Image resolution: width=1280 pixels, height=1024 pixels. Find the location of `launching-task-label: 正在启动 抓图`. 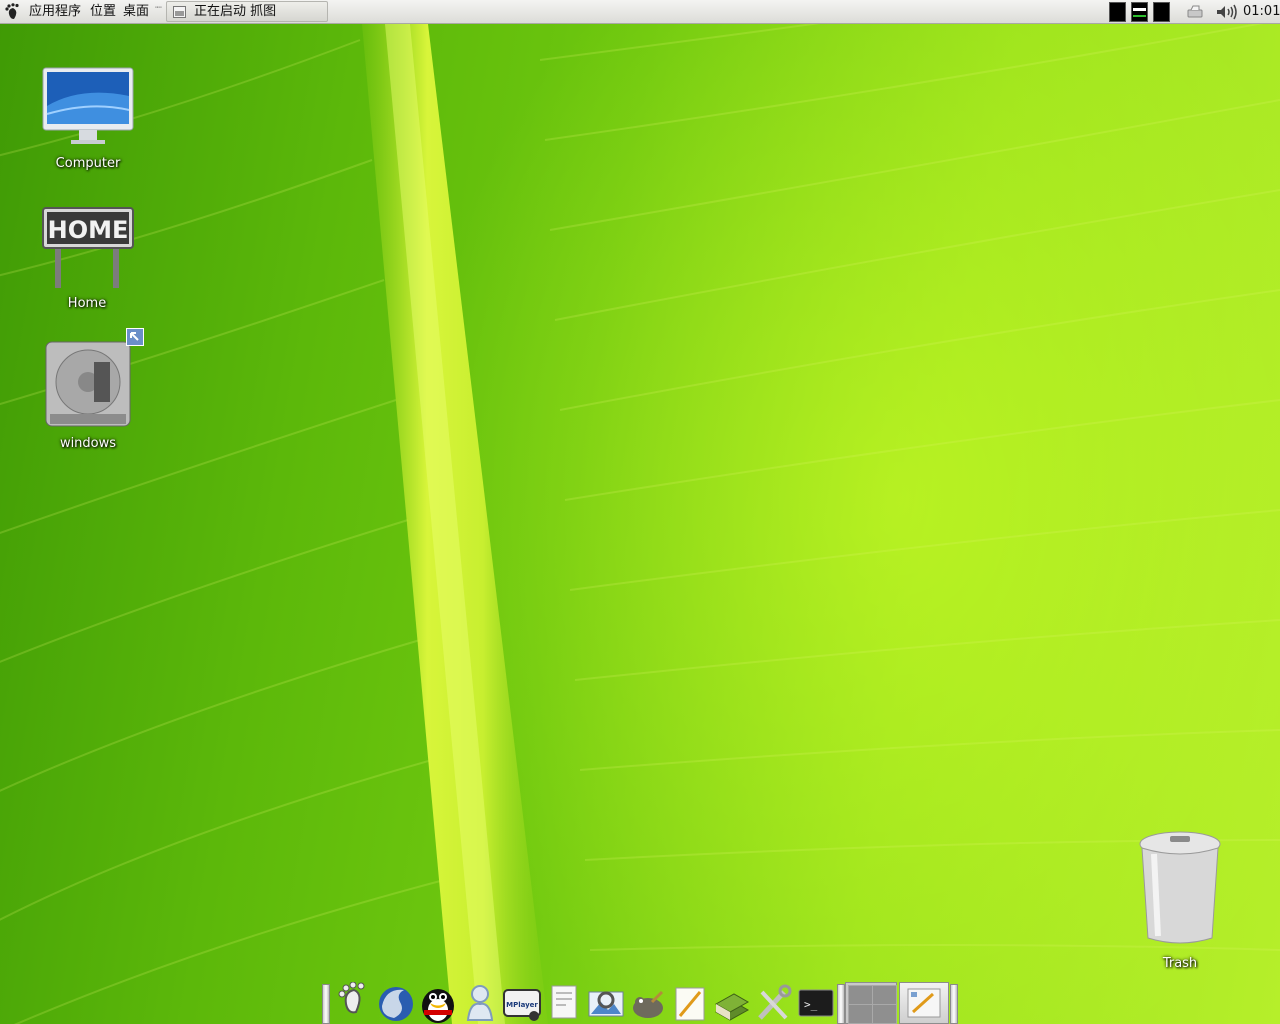

launching-task-label: 正在启动 抓图 is located at coordinates (235, 11).